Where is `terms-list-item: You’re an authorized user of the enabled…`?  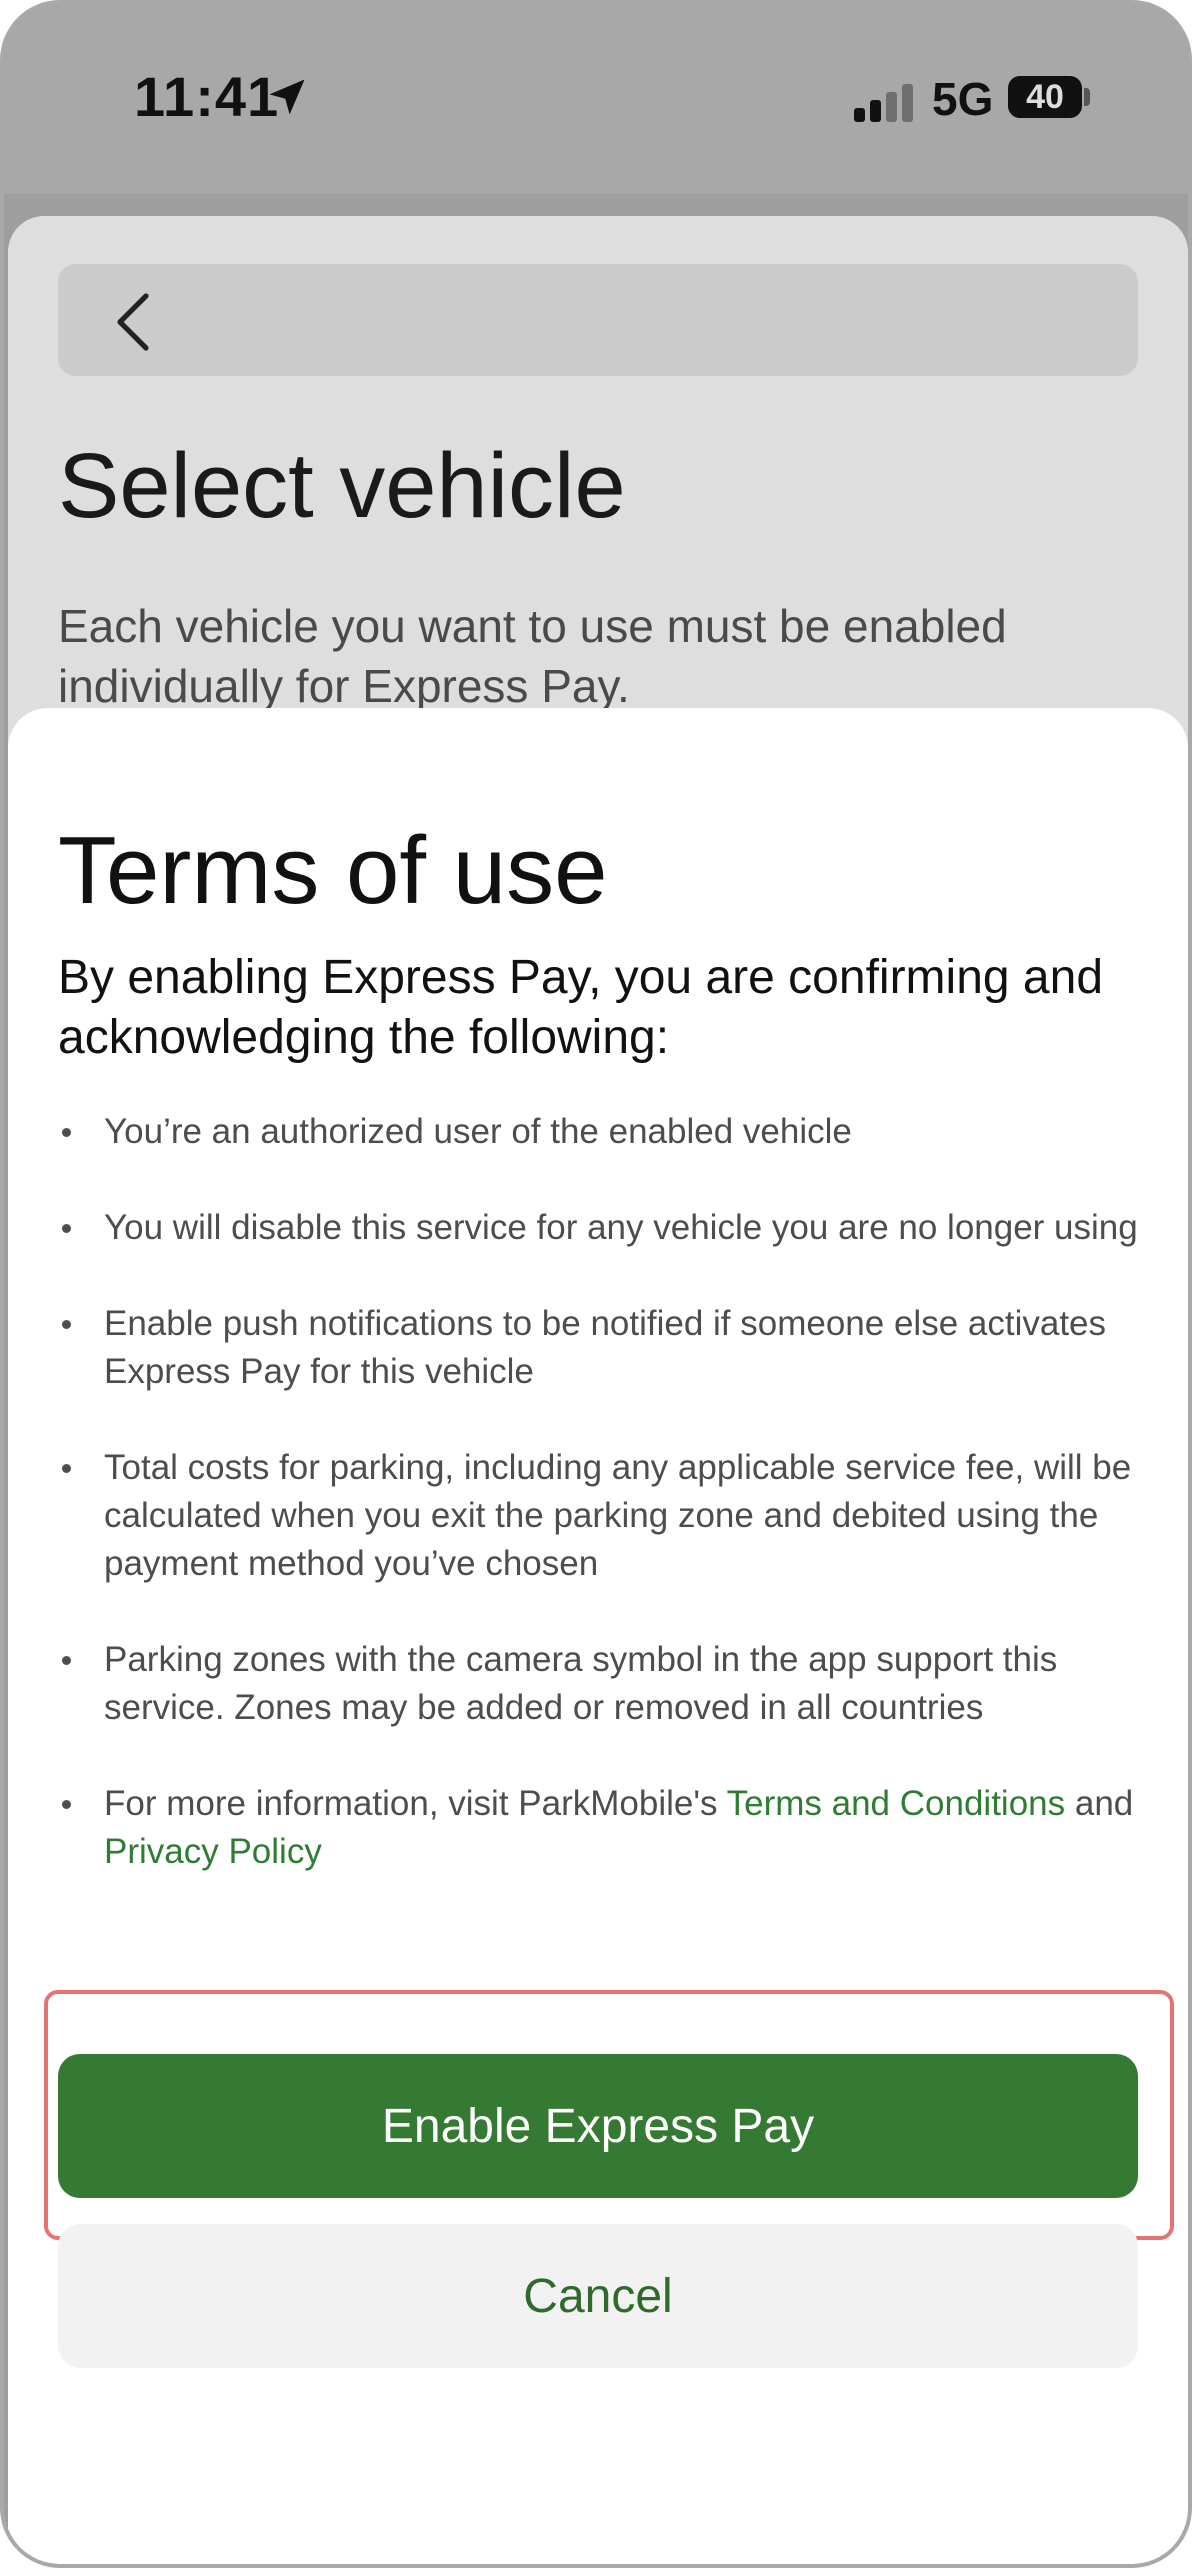
terms-list-item: You’re an authorized user of the enabled… is located at coordinates (603, 1132).